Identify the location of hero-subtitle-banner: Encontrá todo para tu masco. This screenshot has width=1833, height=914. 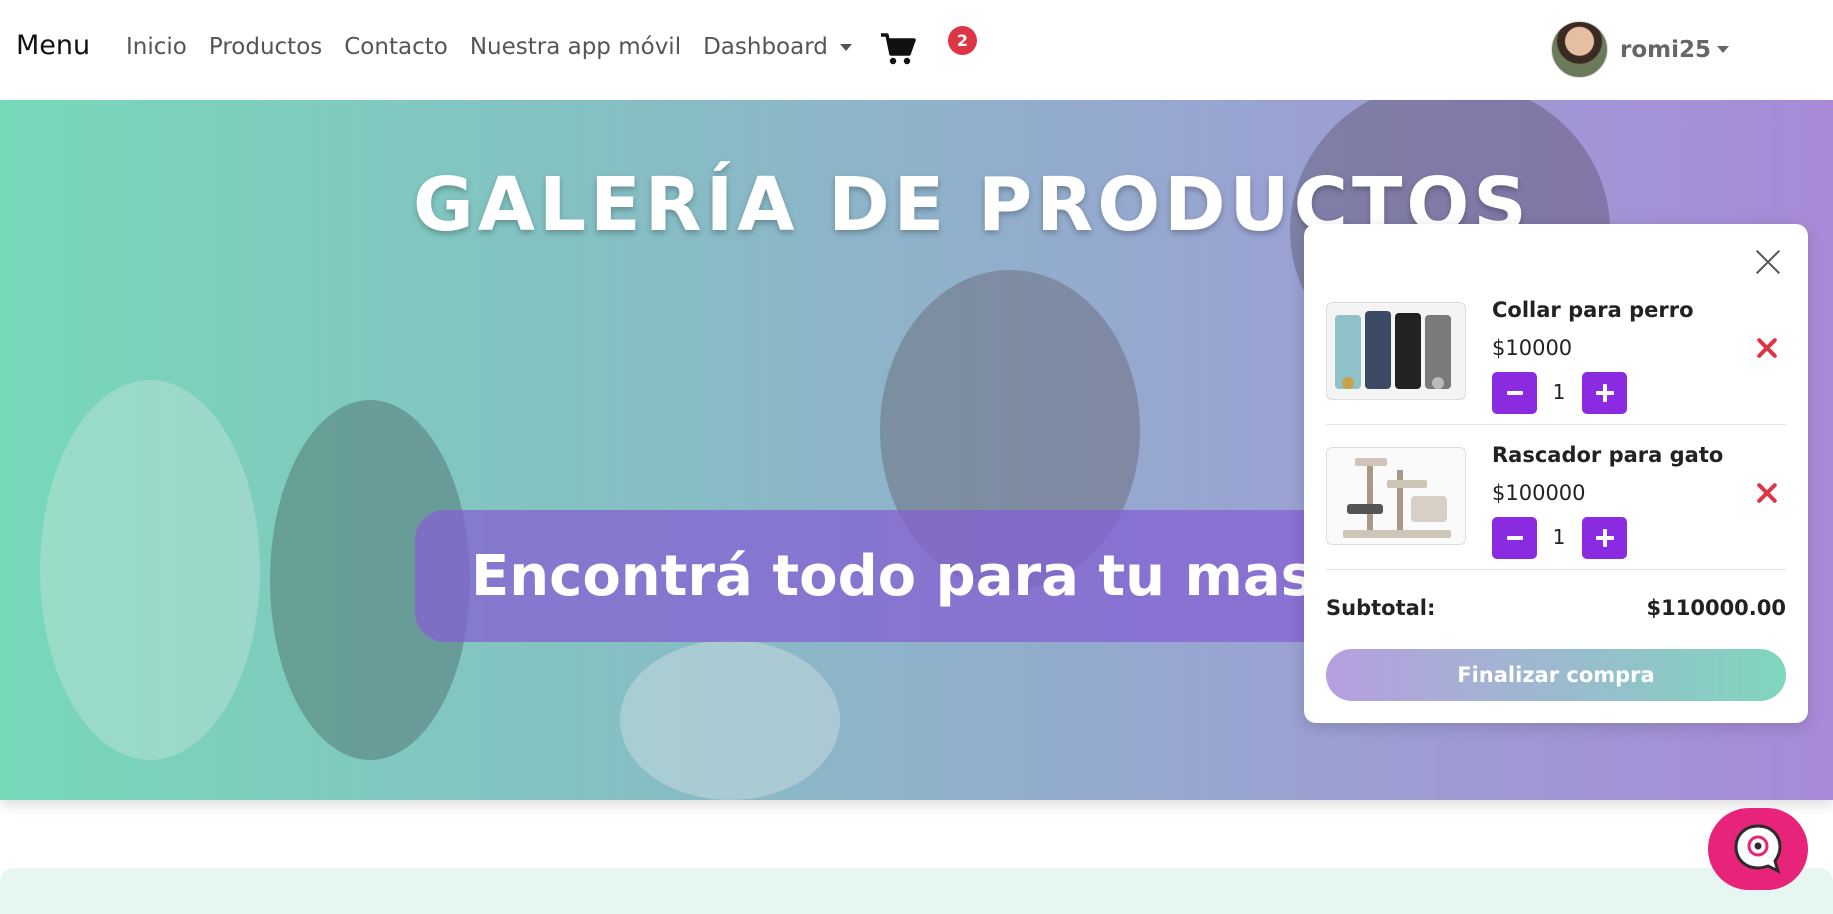
(915, 576).